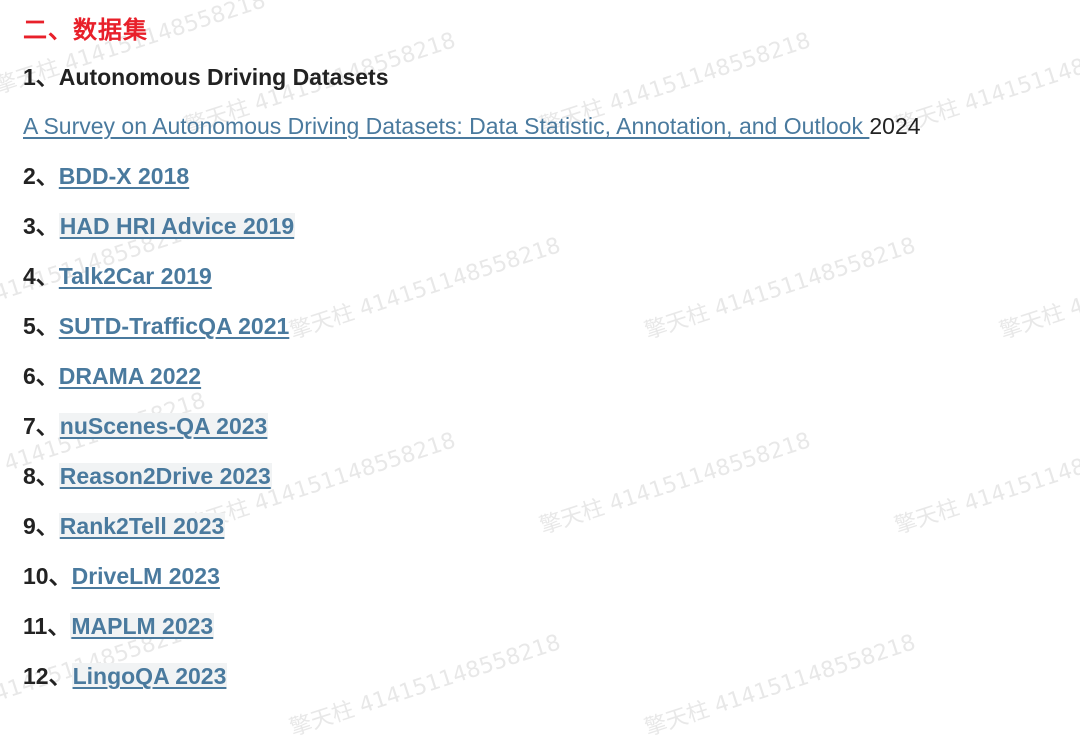 Image resolution: width=1080 pixels, height=742 pixels. I want to click on item-number: 8, so click(29, 476).